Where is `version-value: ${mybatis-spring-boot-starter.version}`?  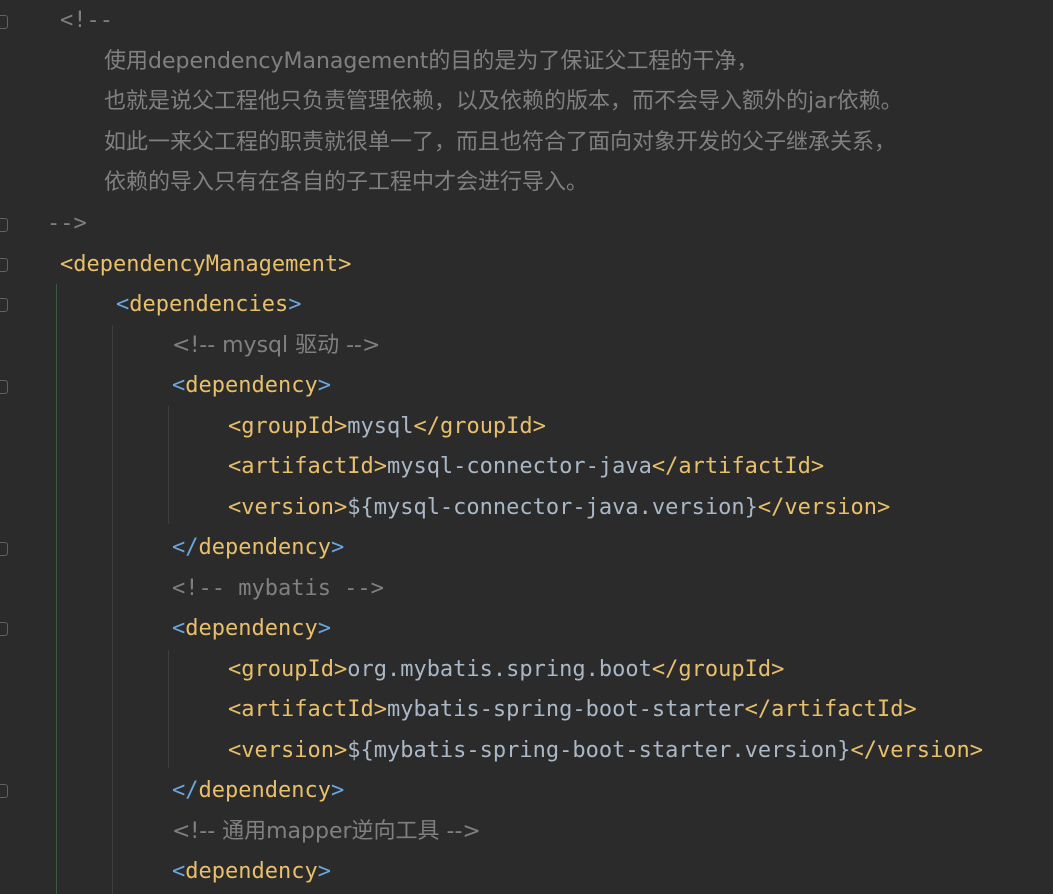
version-value: ${mybatis-spring-boot-starter.version} is located at coordinates (599, 750).